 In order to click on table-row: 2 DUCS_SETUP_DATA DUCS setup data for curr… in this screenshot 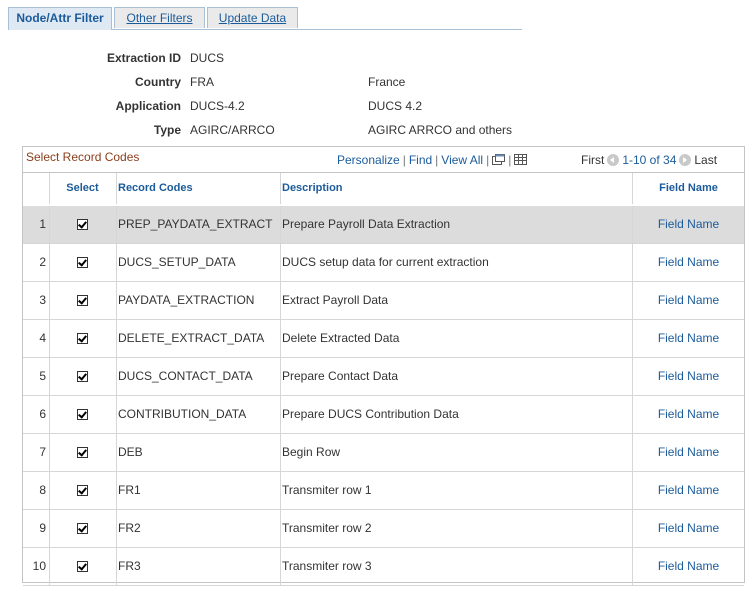, I will do `click(383, 263)`.